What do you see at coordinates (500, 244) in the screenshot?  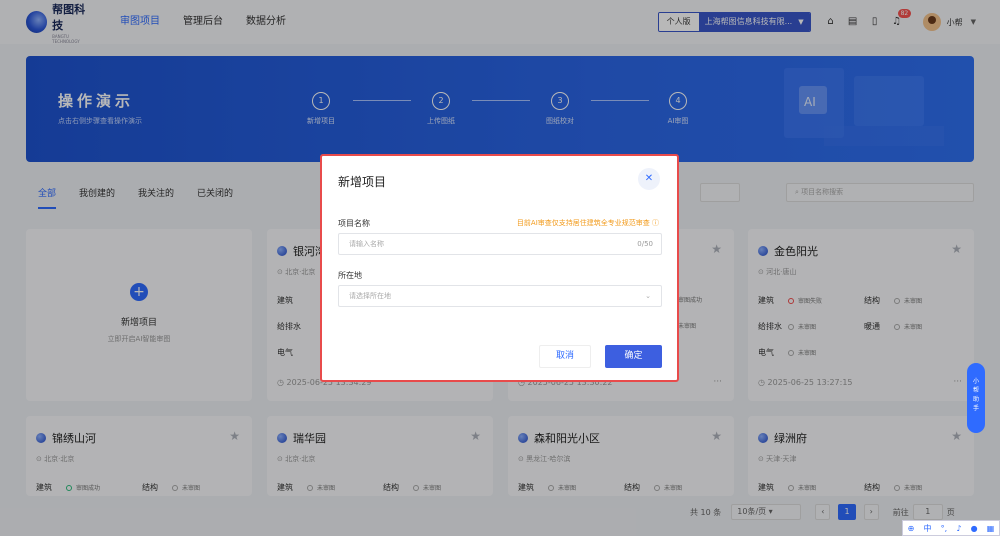 I see `project-name-input: 请输入名称 0/50` at bounding box center [500, 244].